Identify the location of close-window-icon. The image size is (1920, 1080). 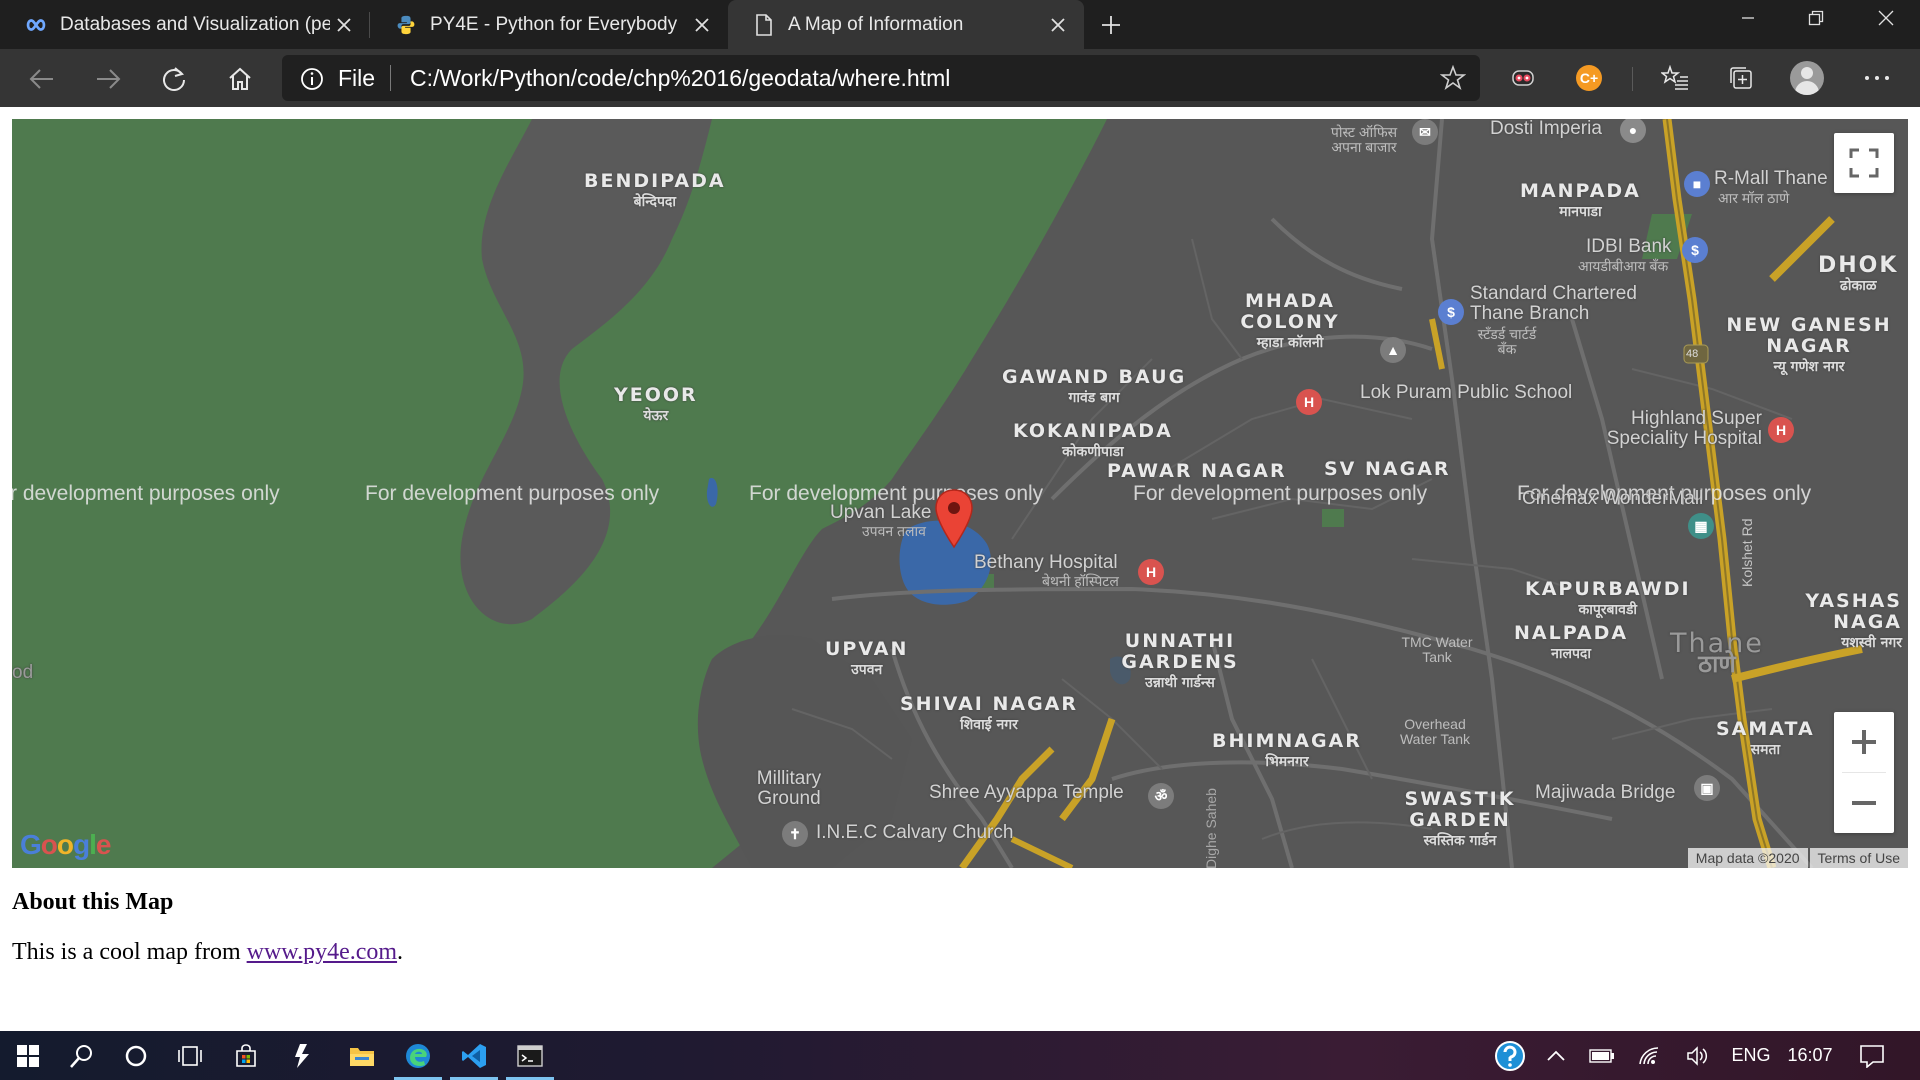
(1886, 18).